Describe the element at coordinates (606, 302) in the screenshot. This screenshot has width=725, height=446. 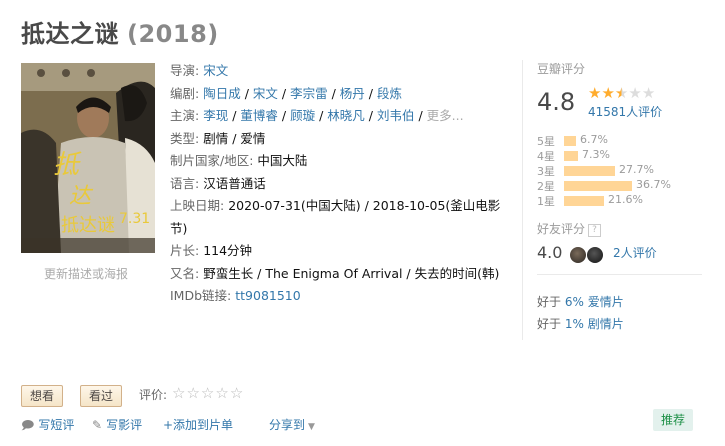
I see `better-than-genre: 爱情片` at that location.